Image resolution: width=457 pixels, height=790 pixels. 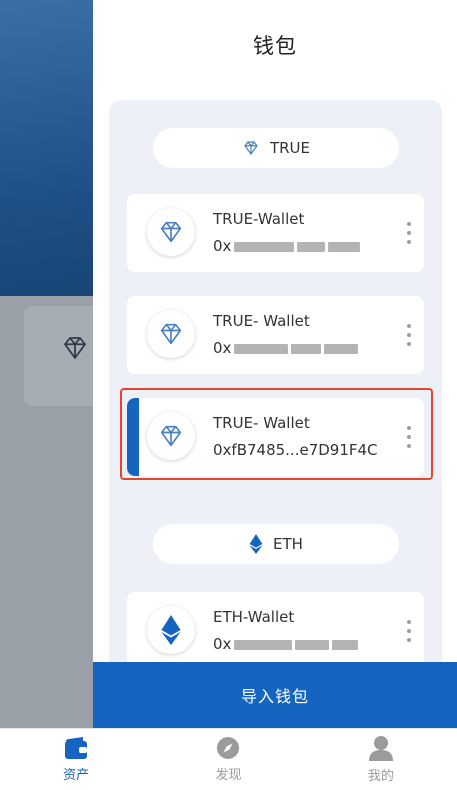 What do you see at coordinates (275, 233) in the screenshot?
I see `wallet-card: TRUE-Wallet 0x` at bounding box center [275, 233].